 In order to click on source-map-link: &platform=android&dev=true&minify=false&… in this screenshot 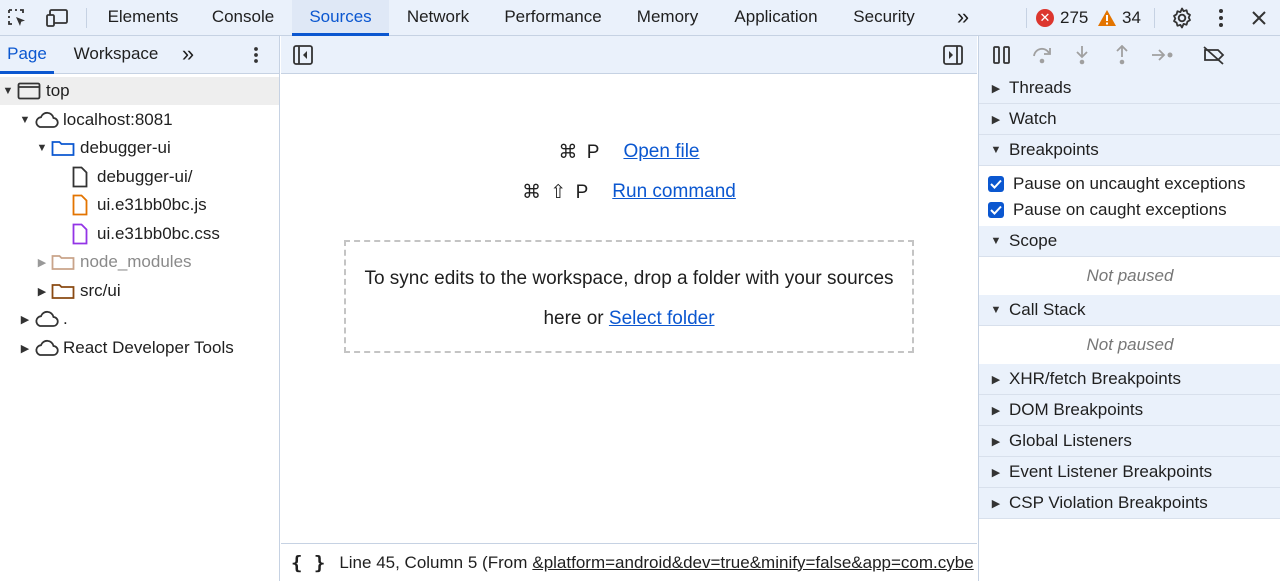, I will do `click(752, 563)`.